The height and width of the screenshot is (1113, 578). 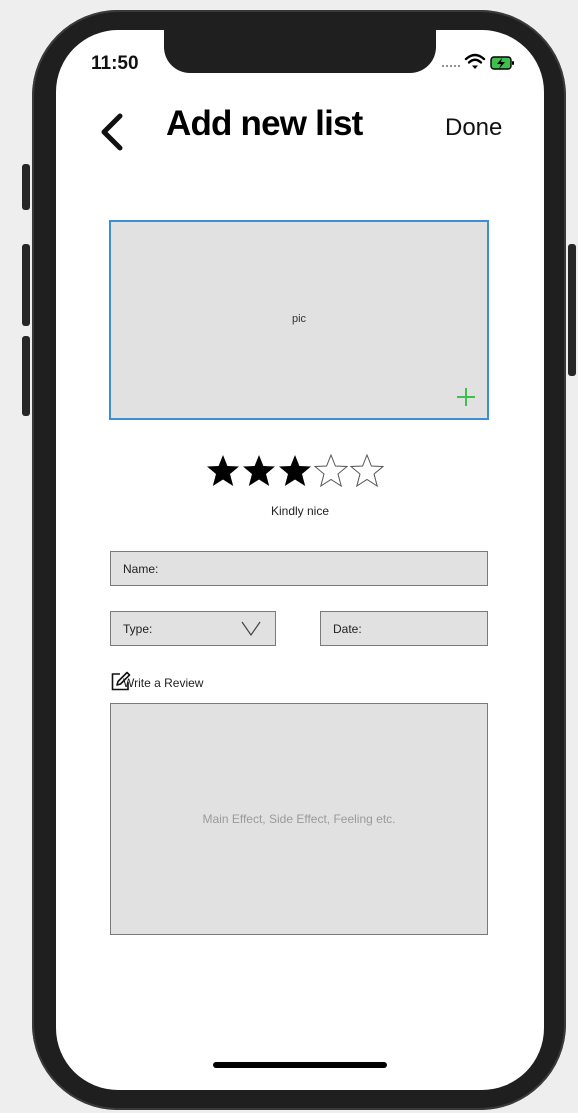 What do you see at coordinates (26, 376) in the screenshot?
I see `phone-volume-down-button` at bounding box center [26, 376].